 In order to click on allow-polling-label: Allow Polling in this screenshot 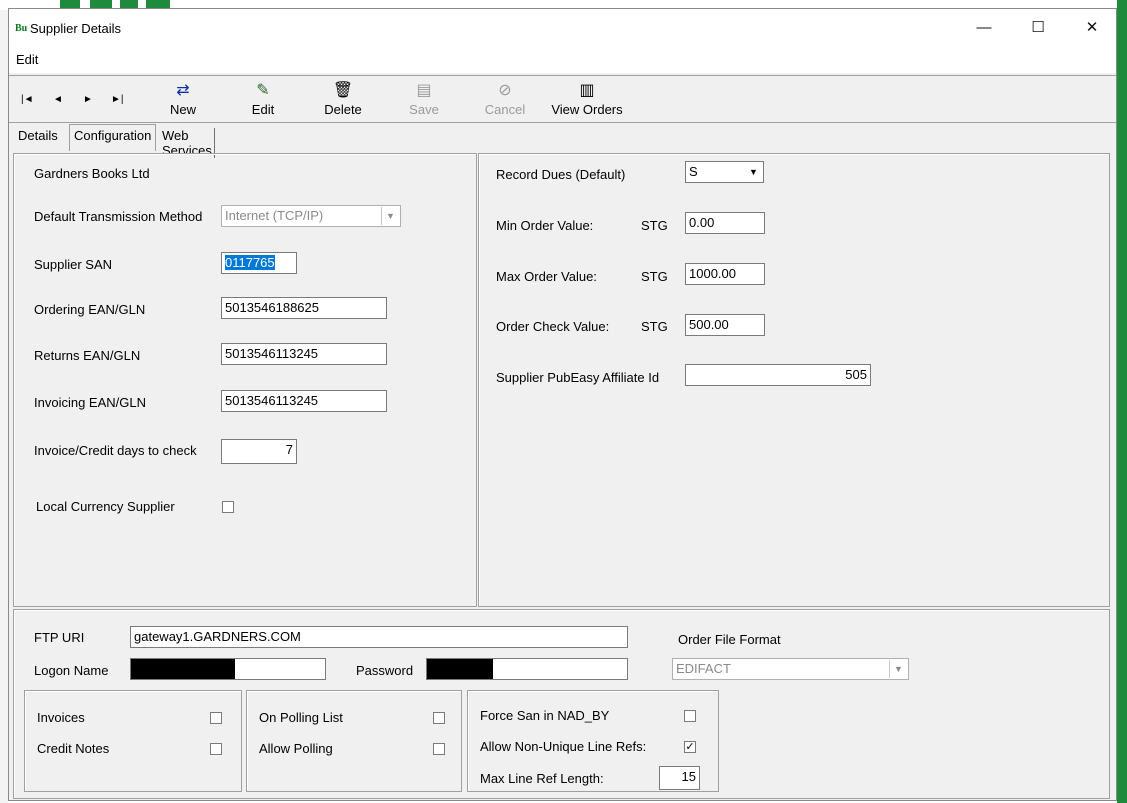, I will do `click(296, 748)`.